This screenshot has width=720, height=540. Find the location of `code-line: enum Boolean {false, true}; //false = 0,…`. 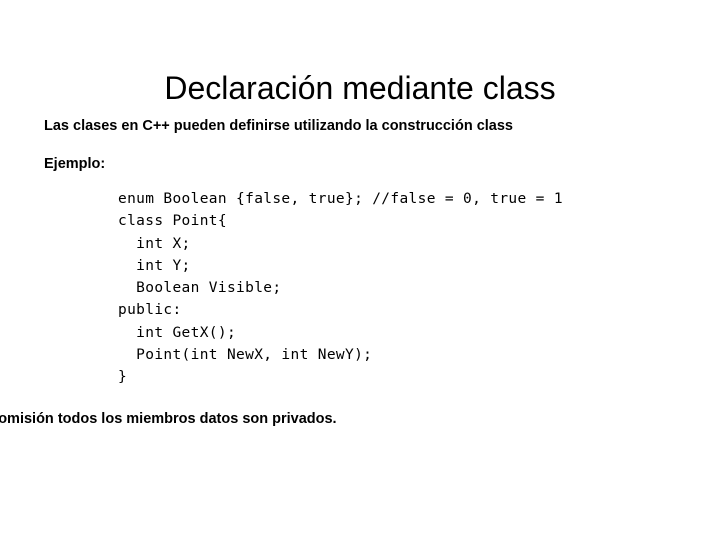

code-line: enum Boolean {false, true}; //false = 0,… is located at coordinates (340, 199).